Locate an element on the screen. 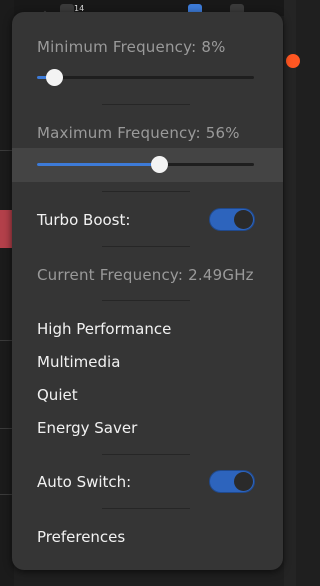 This screenshot has height=586, width=320. current-frequency-value: 2.49GHz is located at coordinates (221, 275).